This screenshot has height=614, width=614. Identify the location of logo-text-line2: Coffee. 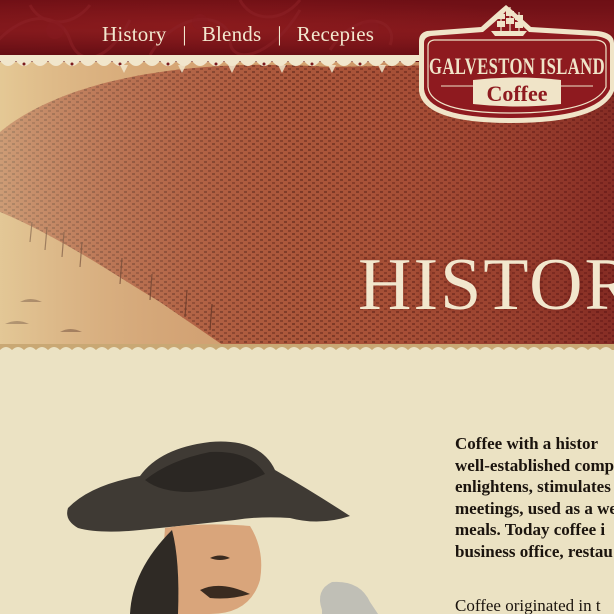
(516, 93).